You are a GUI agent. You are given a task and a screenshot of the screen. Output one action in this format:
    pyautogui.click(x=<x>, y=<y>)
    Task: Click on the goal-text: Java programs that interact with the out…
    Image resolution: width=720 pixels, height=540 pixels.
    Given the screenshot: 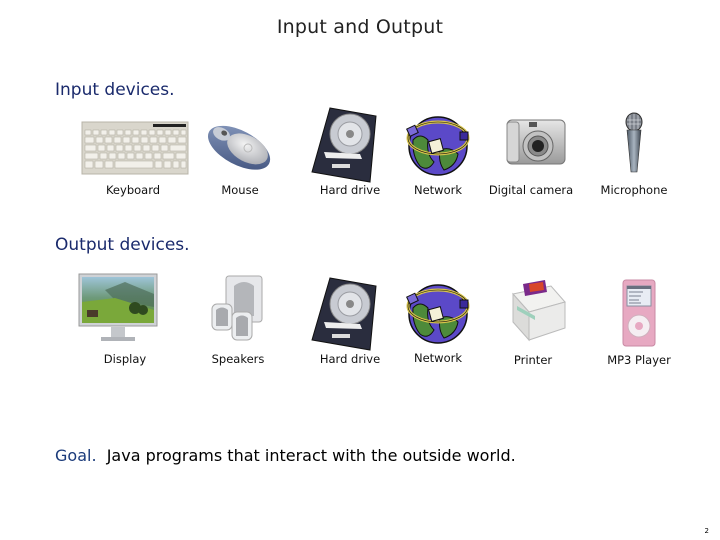 What is the action you would take?
    pyautogui.click(x=311, y=455)
    